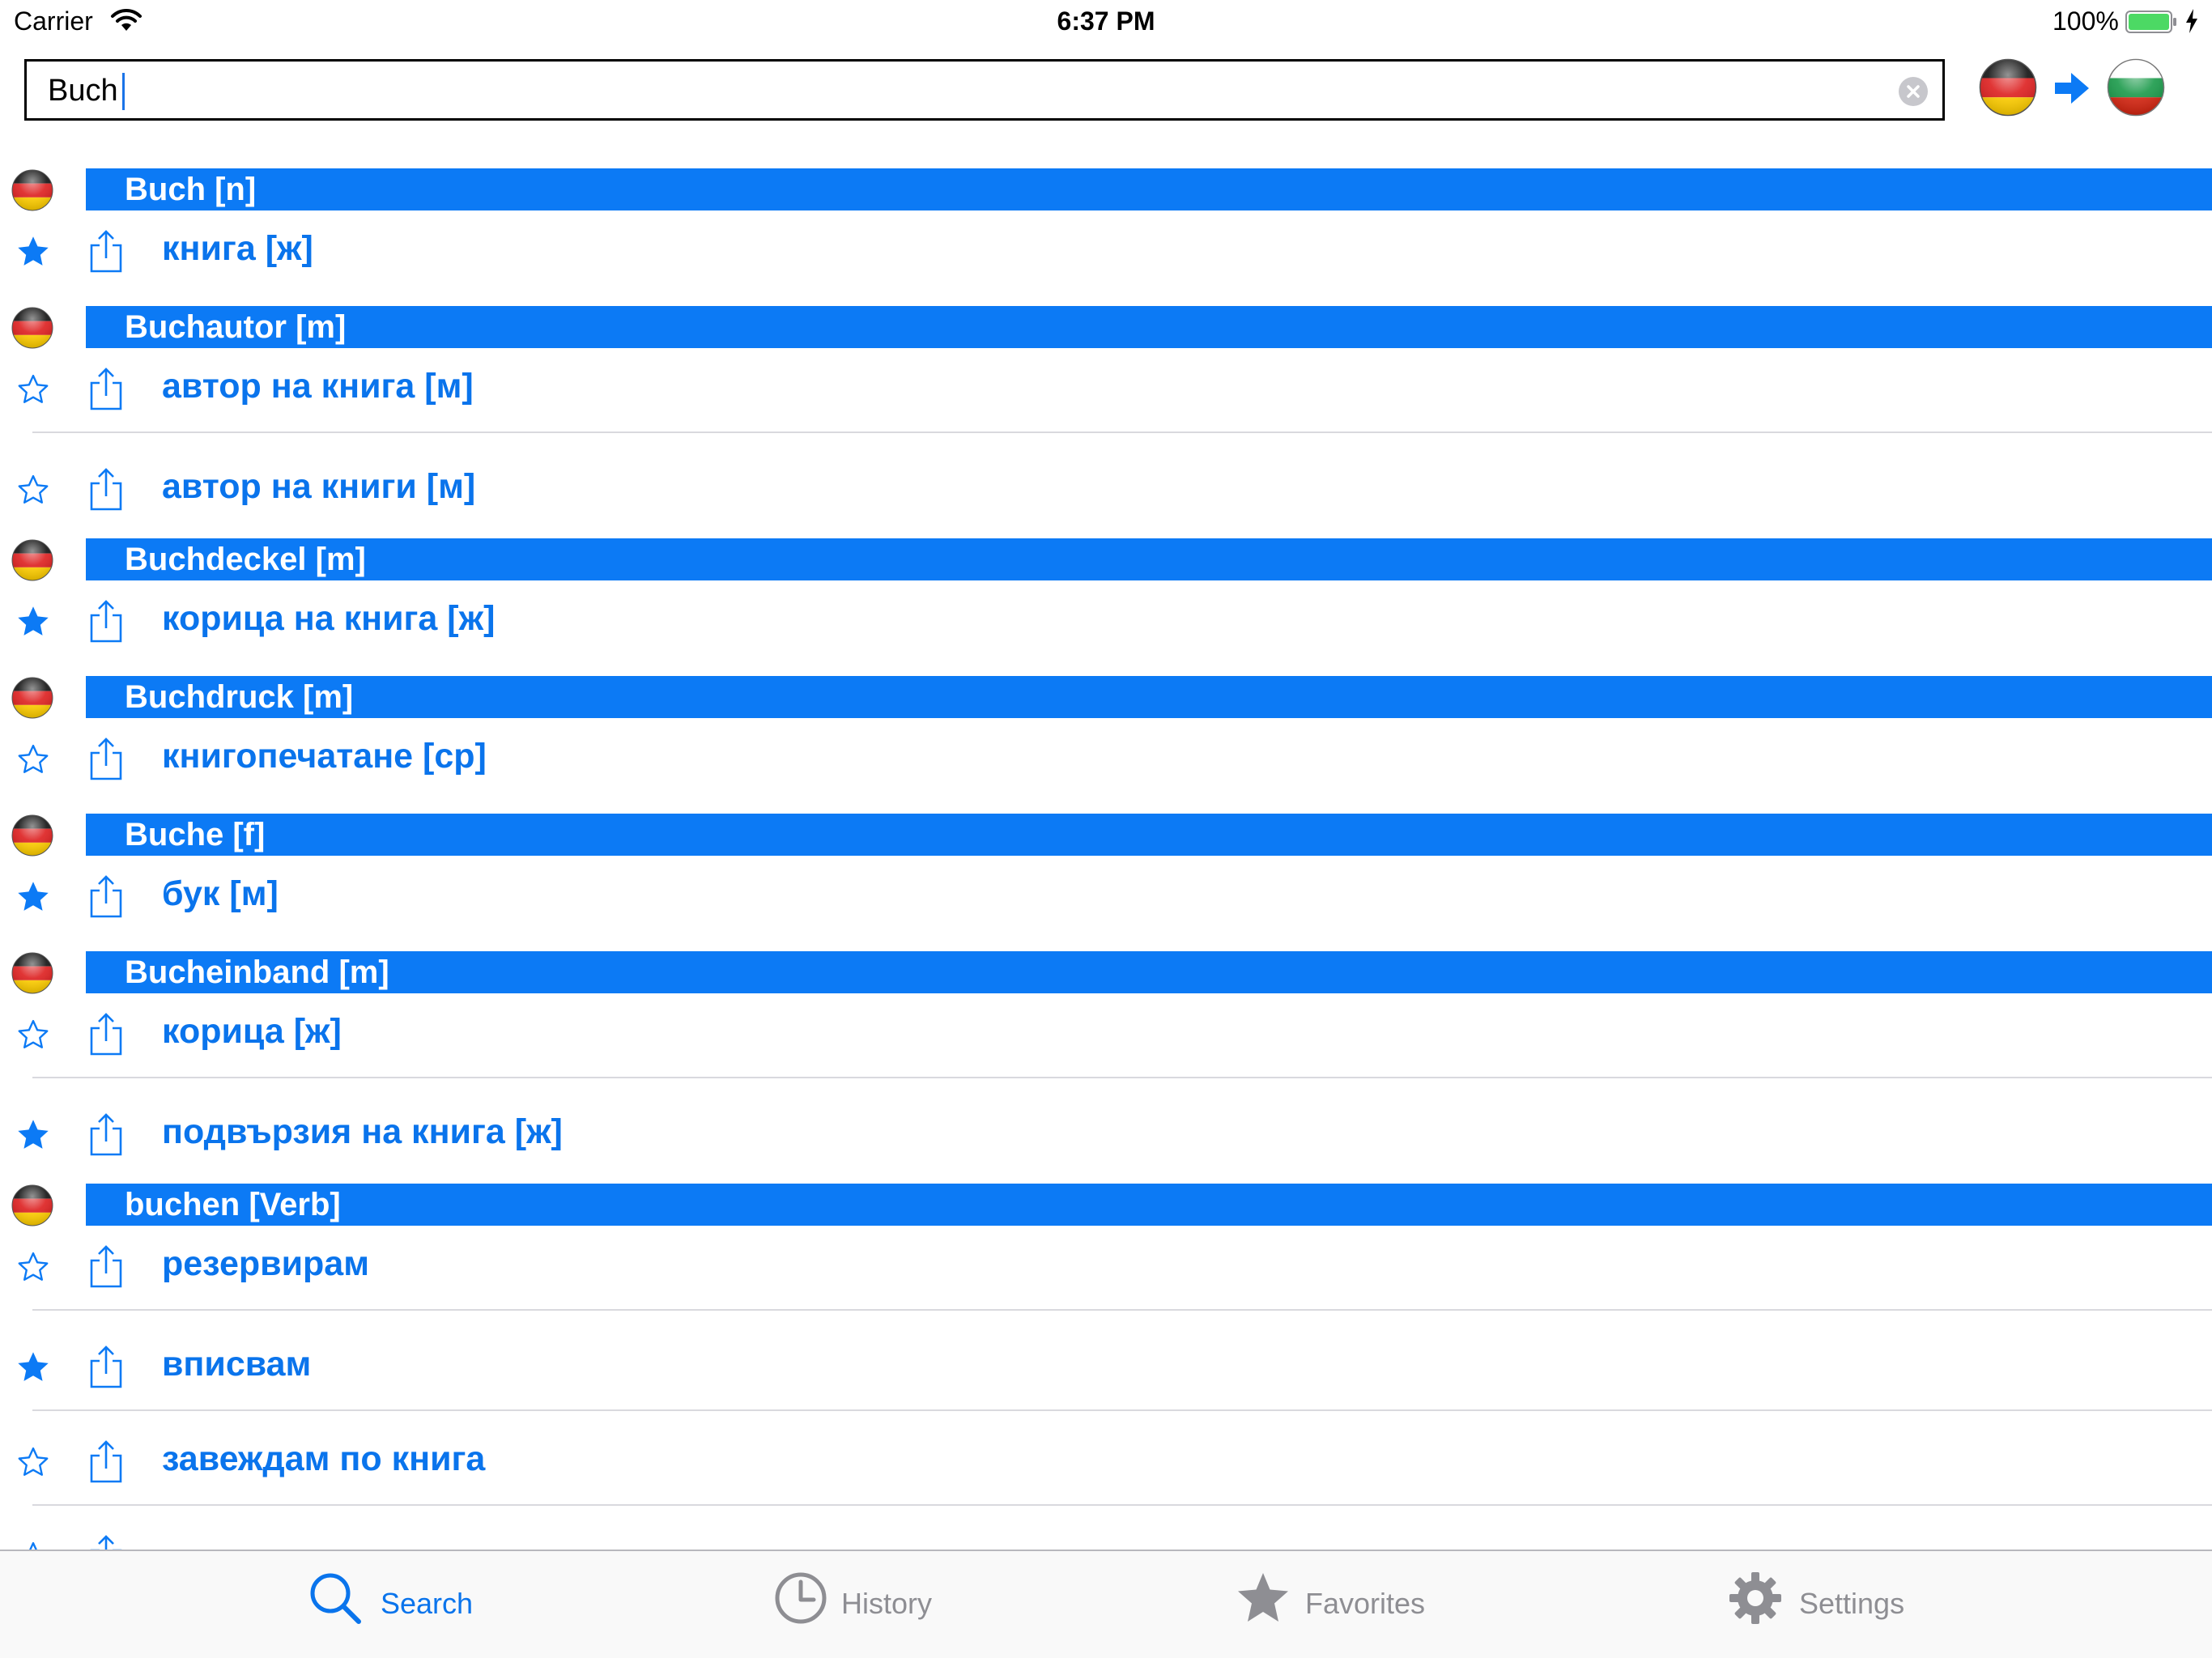 Image resolution: width=2212 pixels, height=1658 pixels. Describe the element at coordinates (1106, 1604) in the screenshot. I see `tab-bar: Search History Favorites Settings` at that location.